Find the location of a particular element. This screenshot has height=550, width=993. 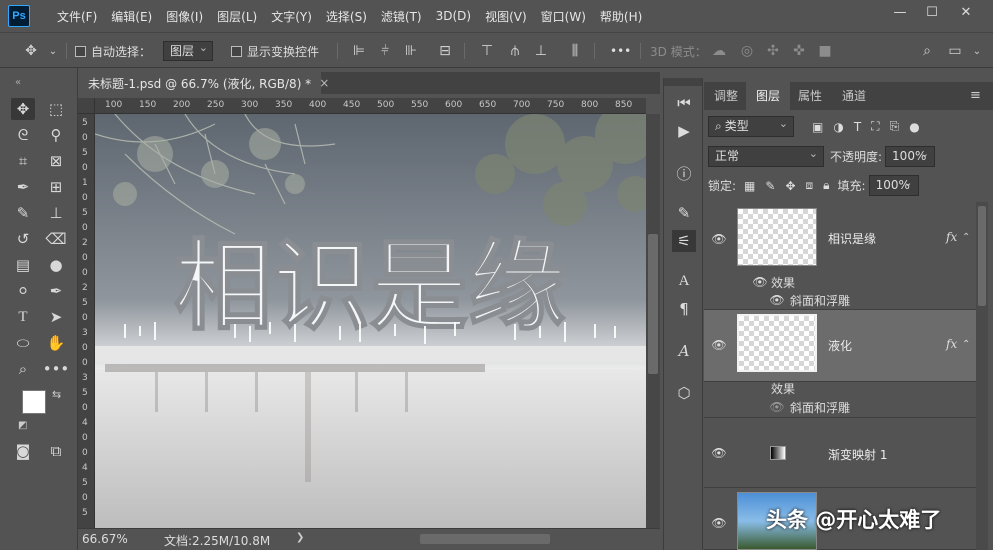

search-icon: ⌕ is located at coordinates (927, 51).